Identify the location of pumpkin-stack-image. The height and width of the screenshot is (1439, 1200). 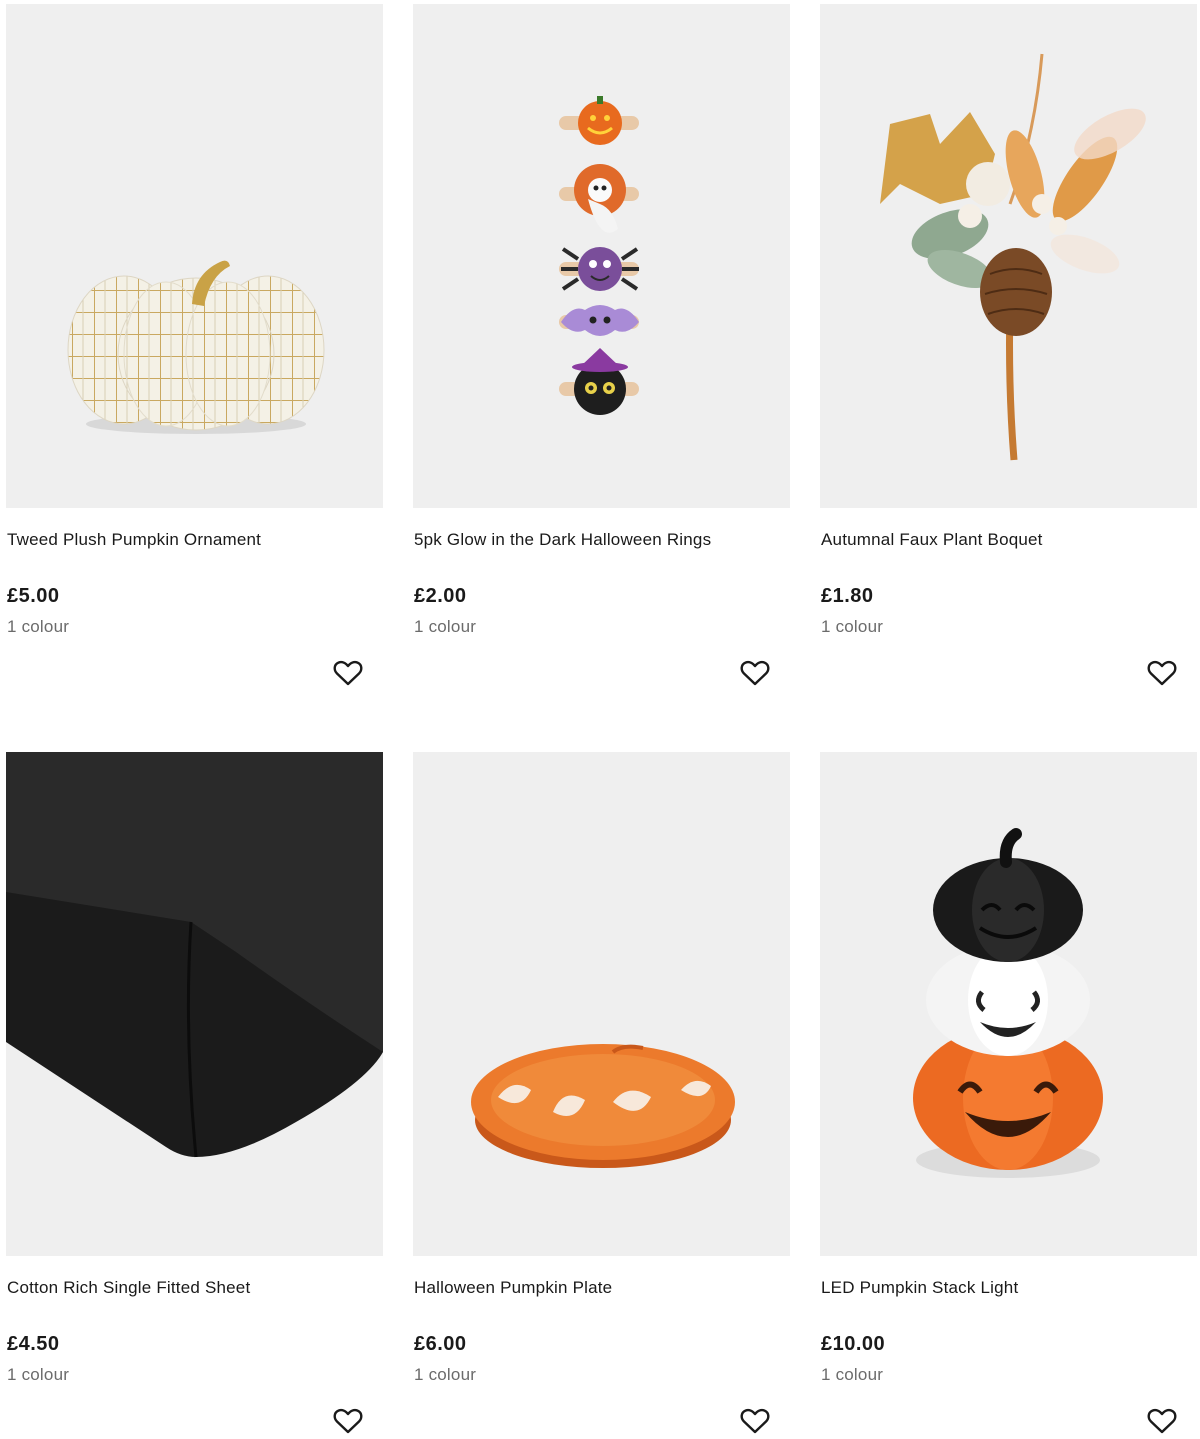
(1008, 1003).